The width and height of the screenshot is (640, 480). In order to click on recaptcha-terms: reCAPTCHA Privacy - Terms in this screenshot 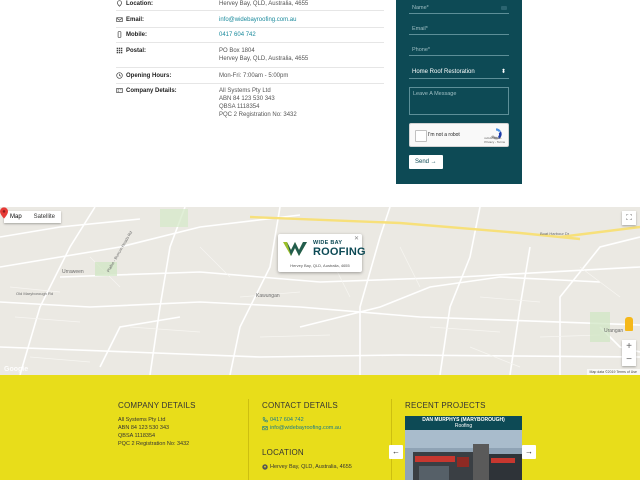, I will do `click(494, 140)`.